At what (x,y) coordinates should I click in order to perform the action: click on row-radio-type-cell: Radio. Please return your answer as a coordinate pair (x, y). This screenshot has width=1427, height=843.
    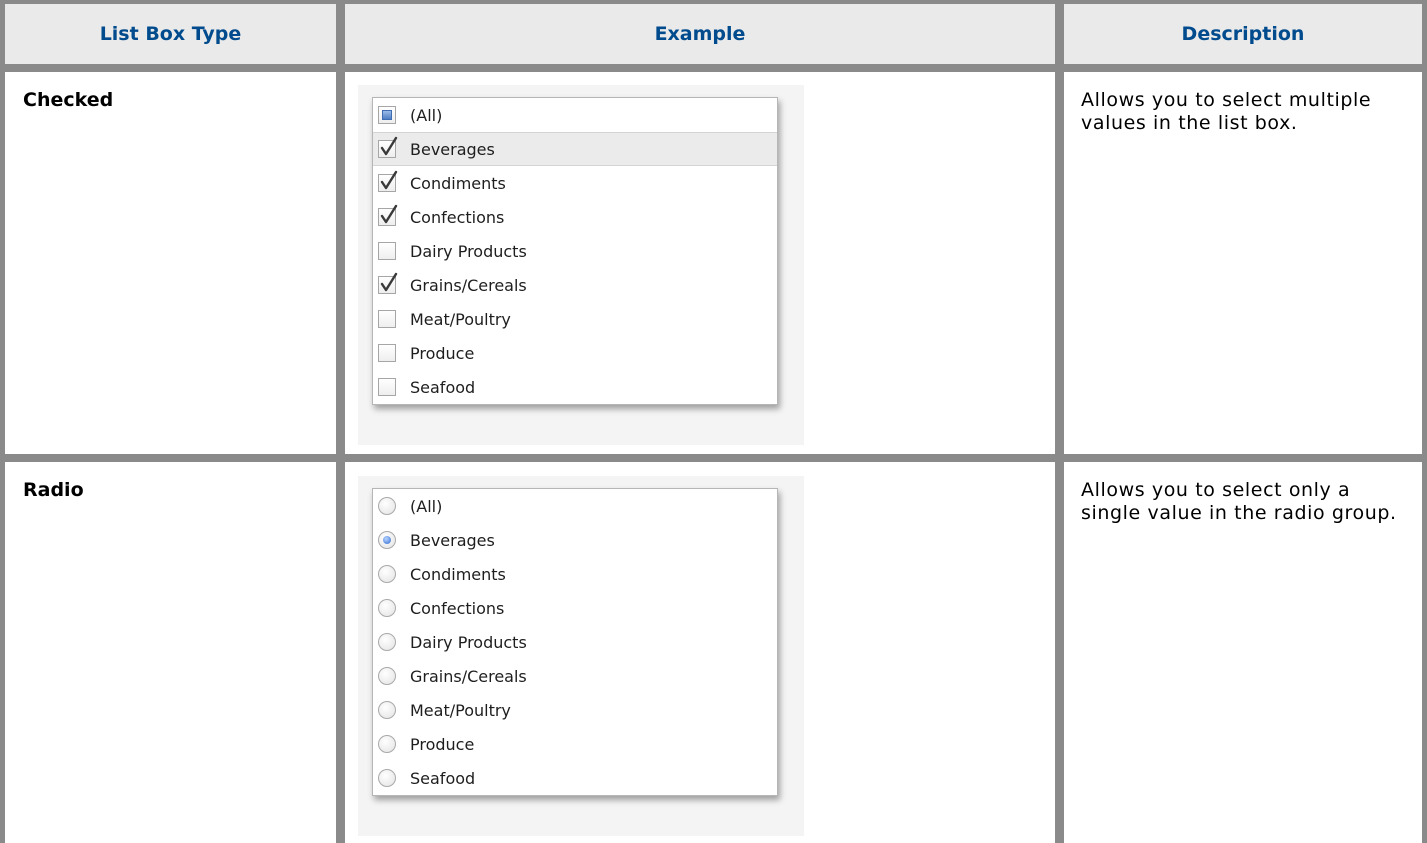
    Looking at the image, I should click on (170, 652).